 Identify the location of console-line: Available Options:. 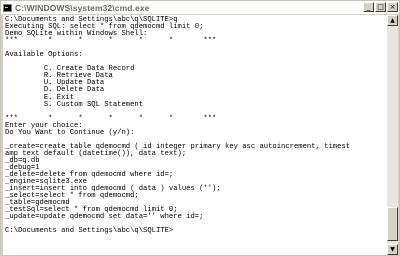
(44, 55).